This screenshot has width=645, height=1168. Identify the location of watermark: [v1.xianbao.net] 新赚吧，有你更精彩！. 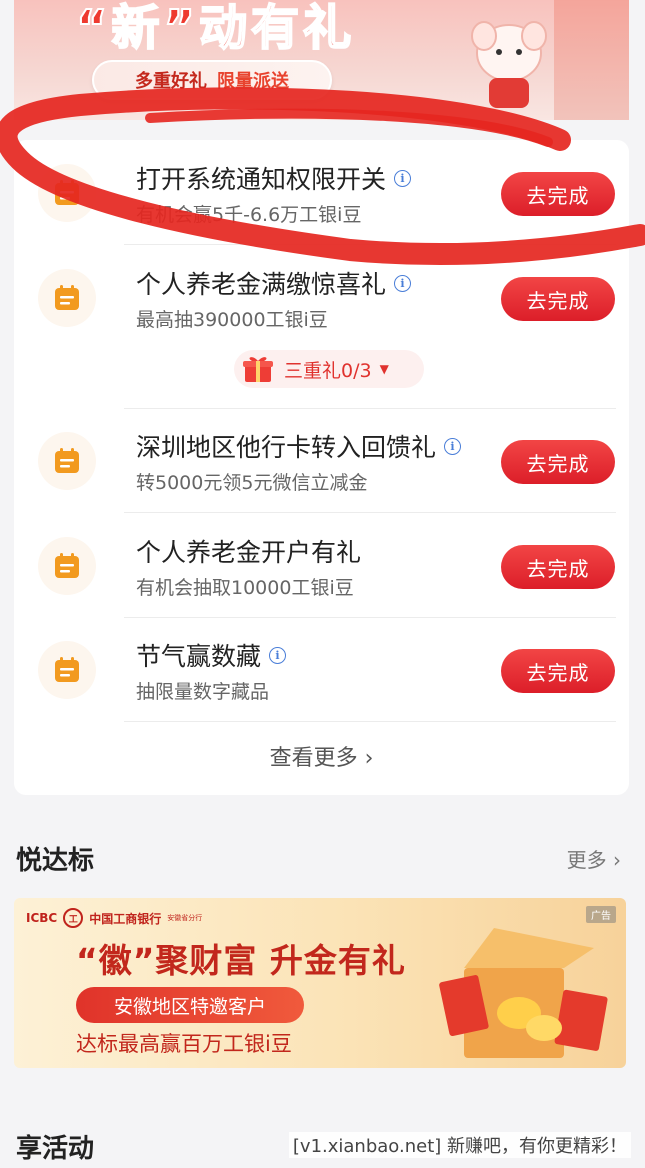
(459, 1145).